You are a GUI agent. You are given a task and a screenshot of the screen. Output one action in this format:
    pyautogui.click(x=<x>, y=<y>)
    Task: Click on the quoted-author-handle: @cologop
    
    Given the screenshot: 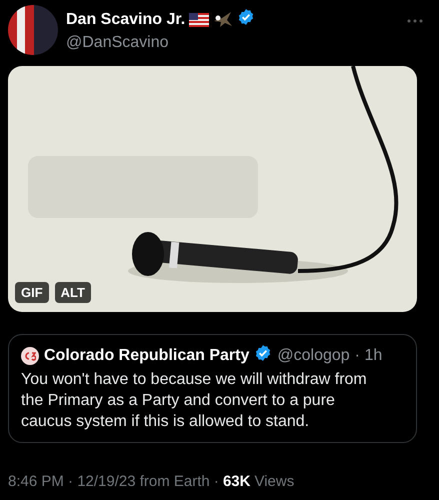 What is the action you would take?
    pyautogui.click(x=313, y=355)
    